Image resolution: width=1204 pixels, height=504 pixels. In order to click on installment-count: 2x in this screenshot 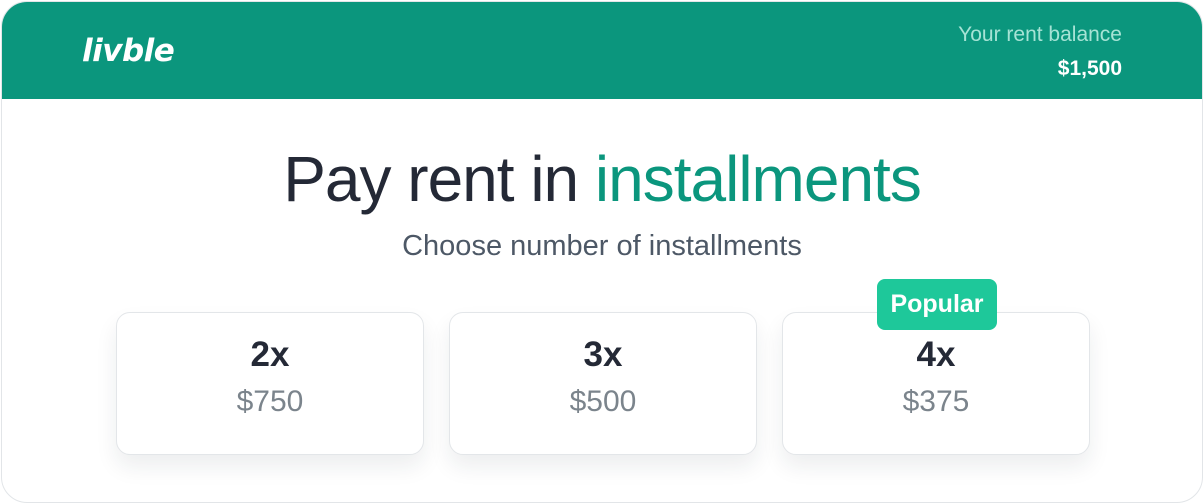, I will do `click(270, 354)`.